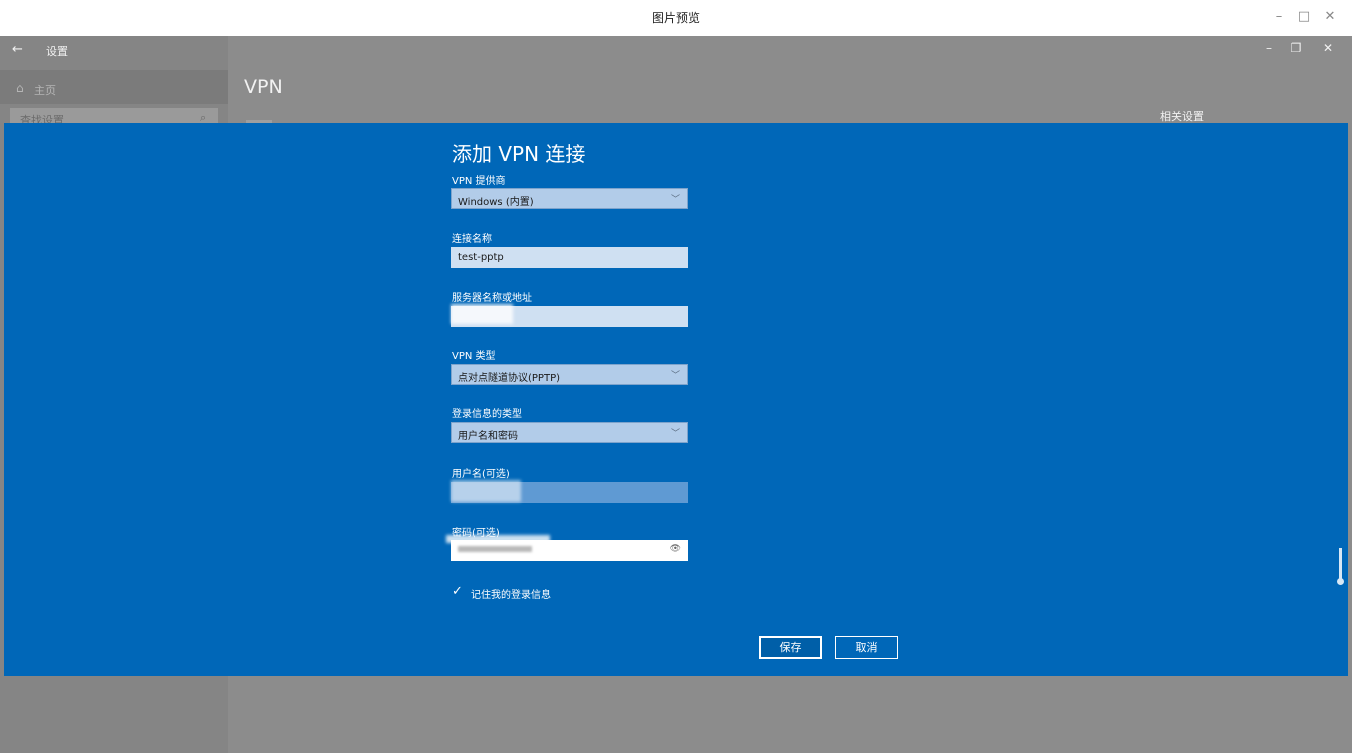  Describe the element at coordinates (496, 202) in the screenshot. I see `vpn-provider-value: Windows (内置)` at that location.